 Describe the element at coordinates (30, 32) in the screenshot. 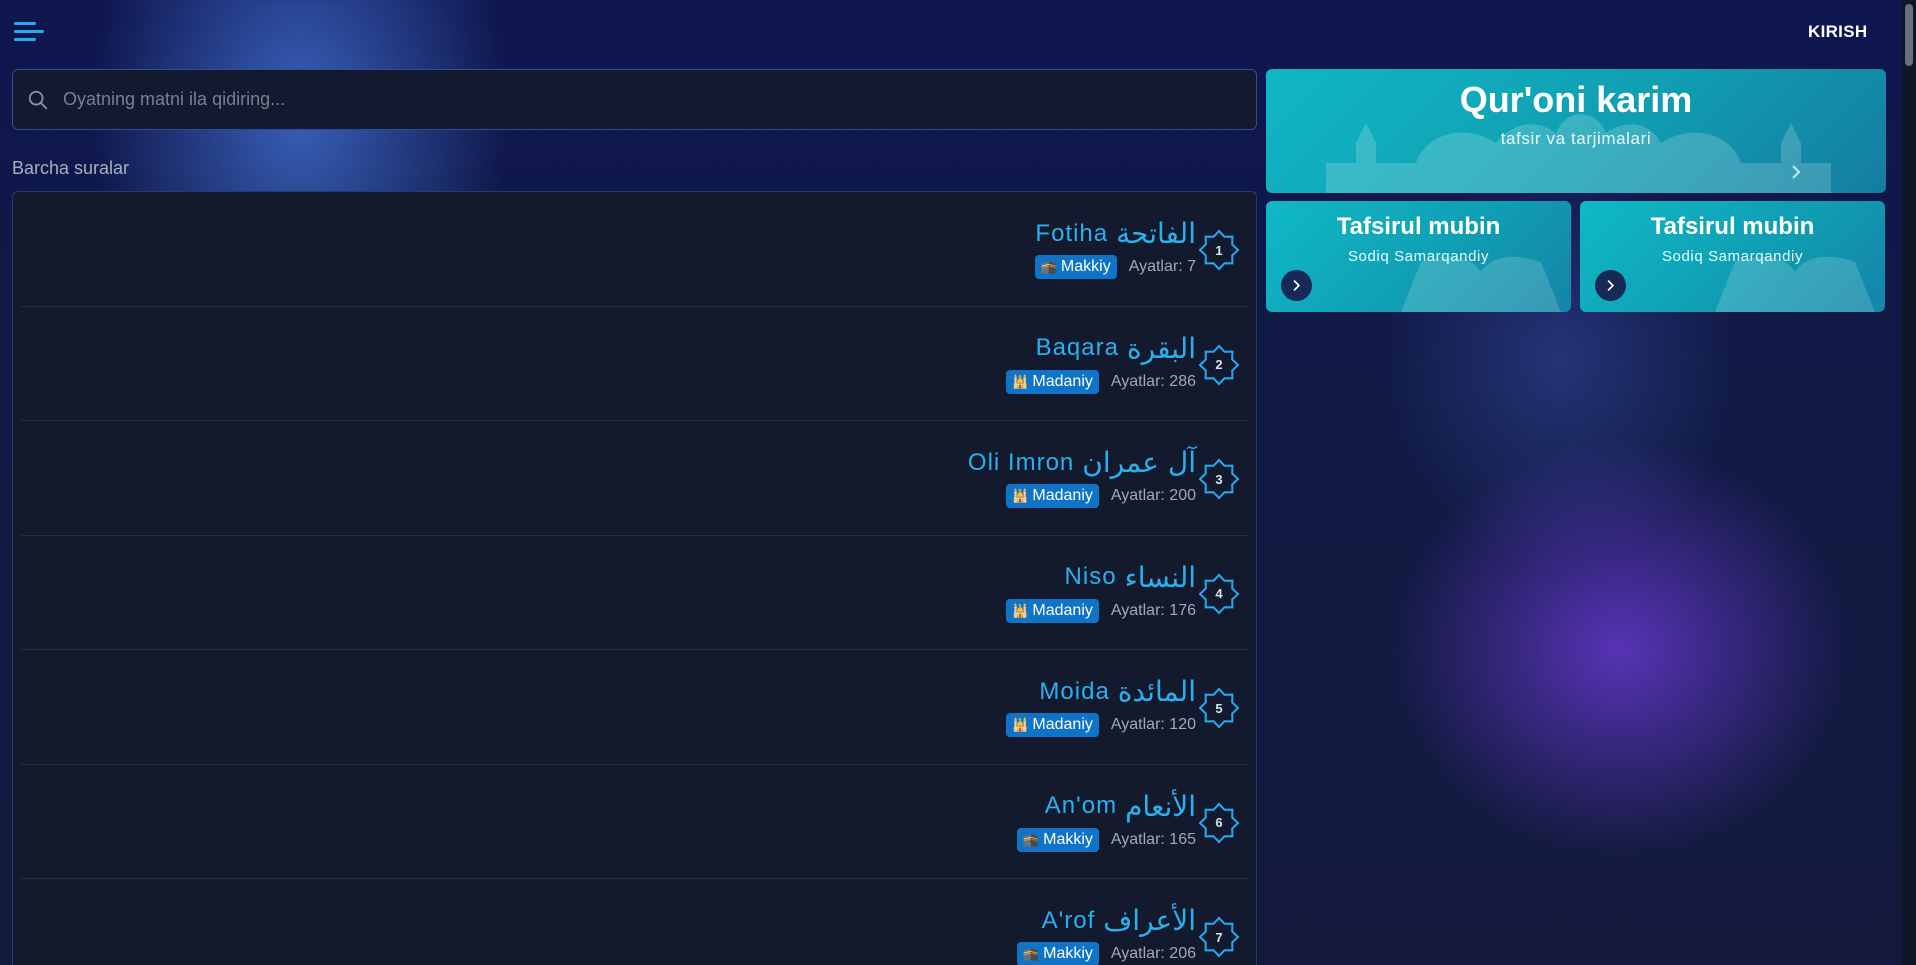

I see `menu-icon` at that location.